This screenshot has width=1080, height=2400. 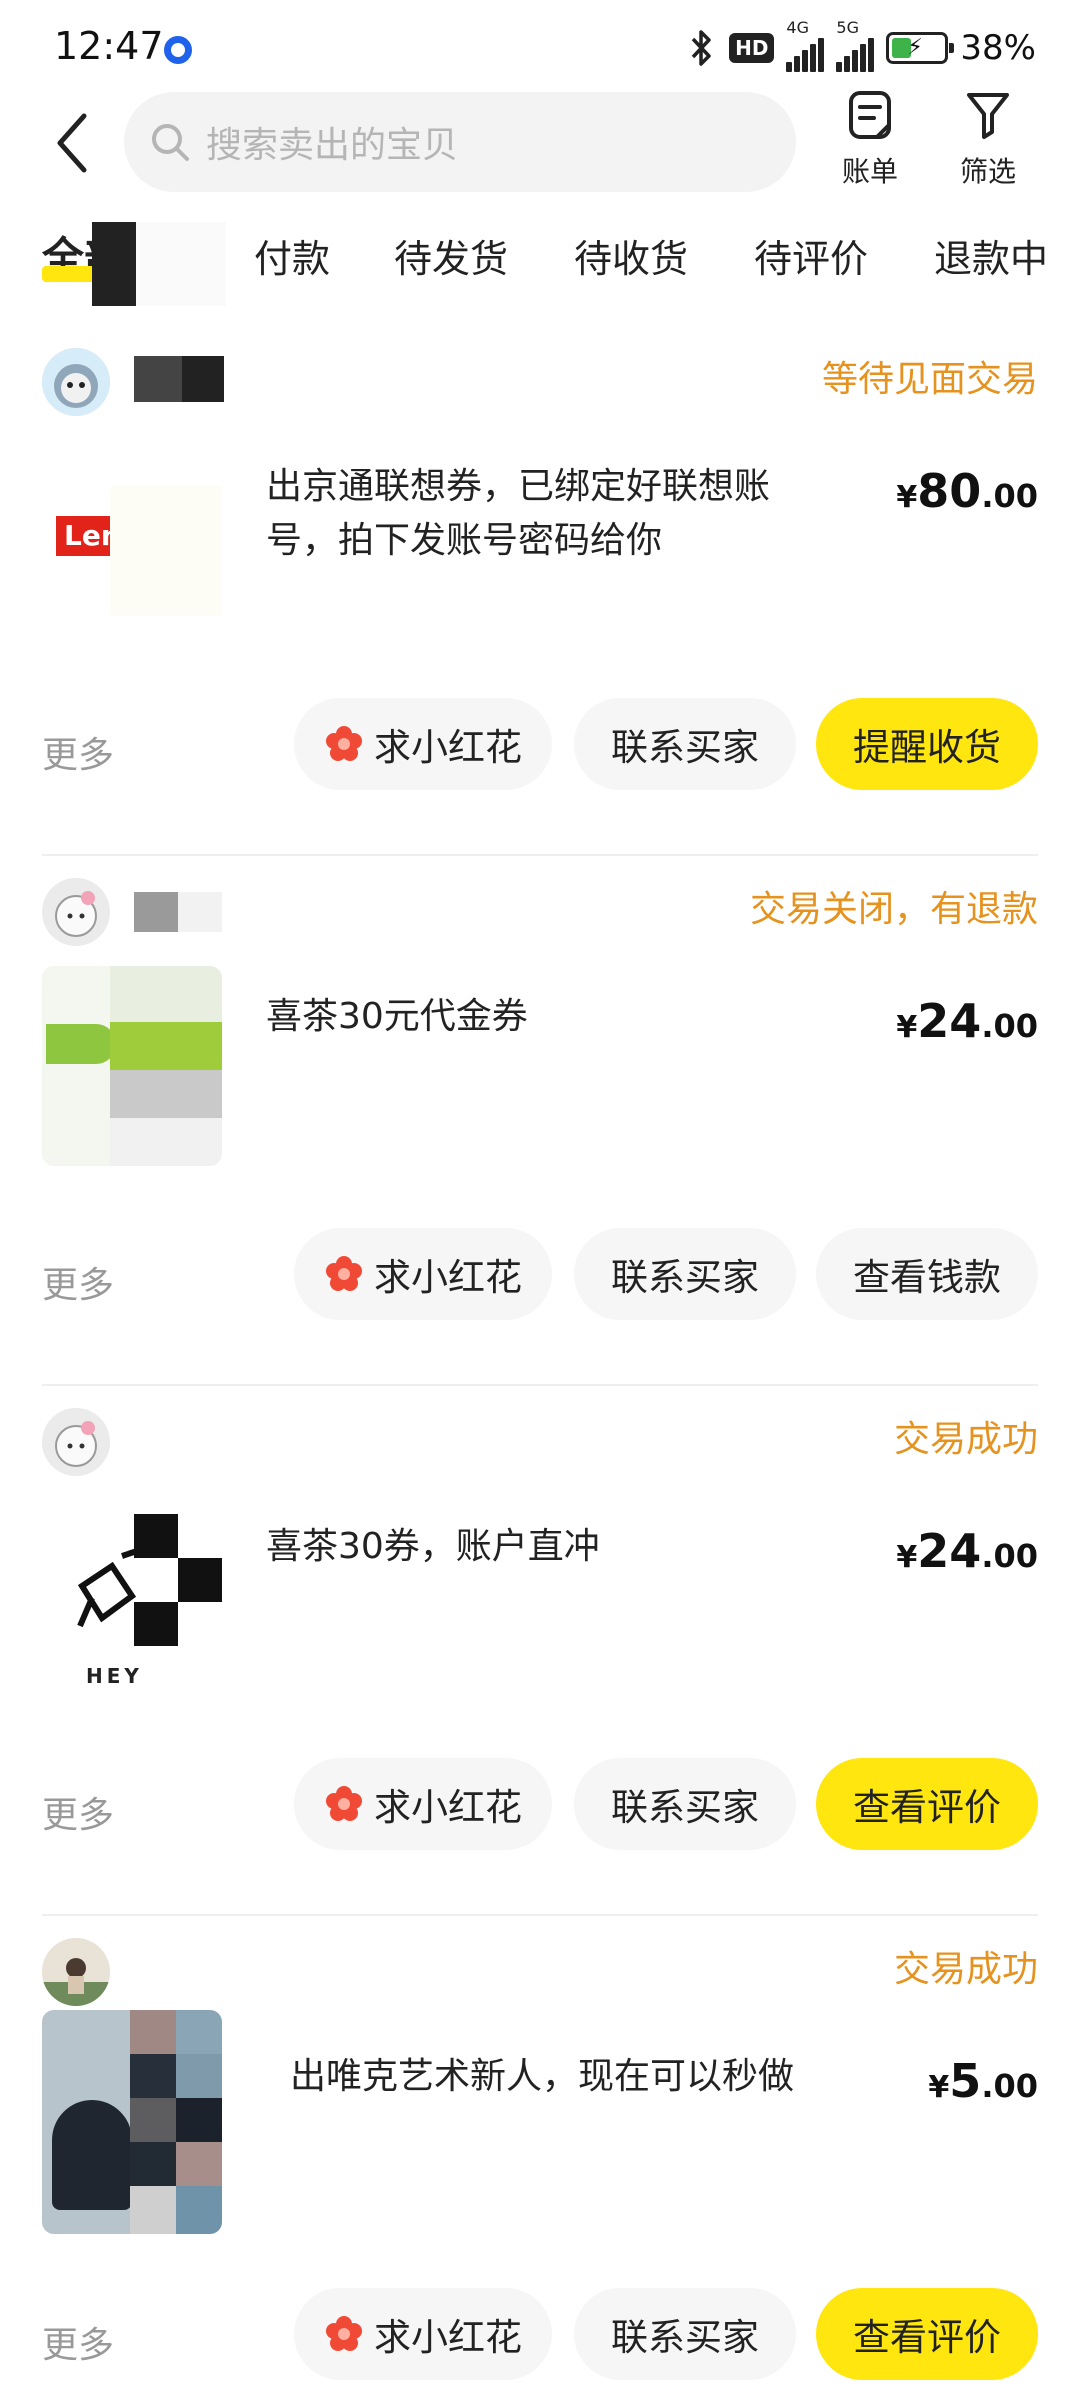 I want to click on tab-to-ship: 待发货, so click(x=451, y=255).